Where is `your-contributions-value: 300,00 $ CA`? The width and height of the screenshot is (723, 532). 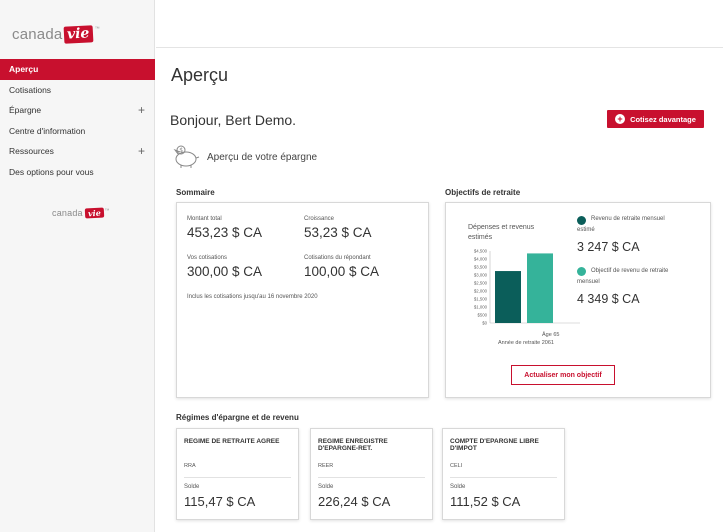 your-contributions-value: 300,00 $ CA is located at coordinates (225, 271).